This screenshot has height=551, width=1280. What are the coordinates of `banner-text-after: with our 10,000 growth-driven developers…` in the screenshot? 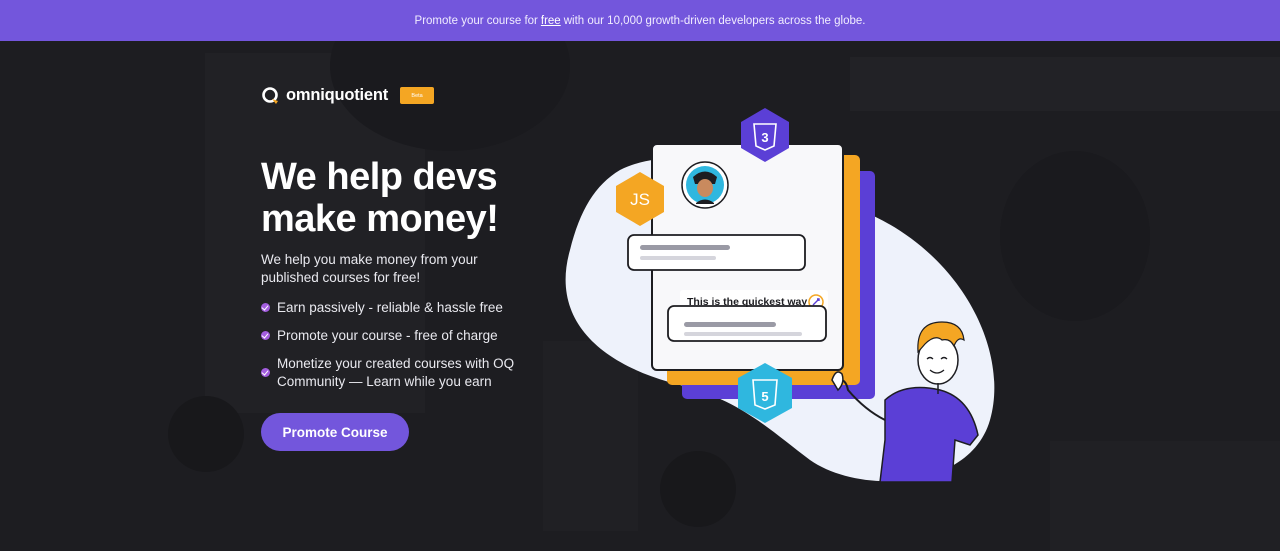 It's located at (714, 20).